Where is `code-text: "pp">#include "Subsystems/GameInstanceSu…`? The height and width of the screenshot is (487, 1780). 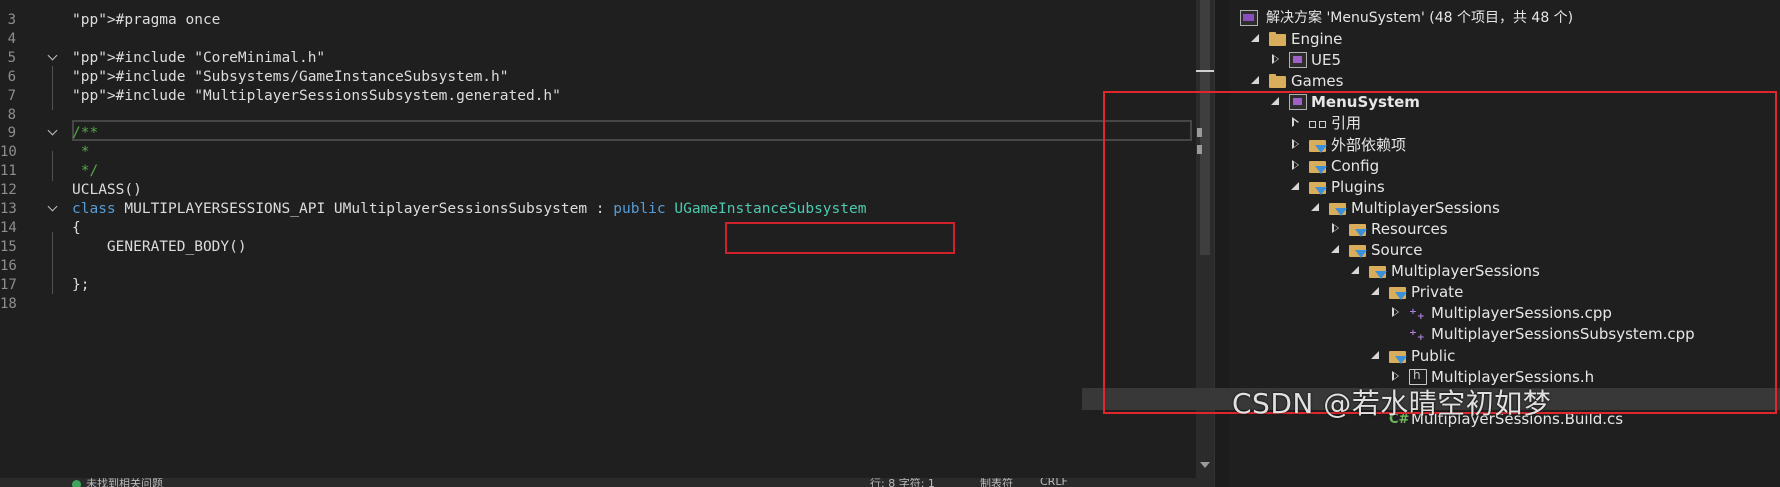 code-text: "pp">#include "Subsystems/GameInstanceSu… is located at coordinates (290, 76).